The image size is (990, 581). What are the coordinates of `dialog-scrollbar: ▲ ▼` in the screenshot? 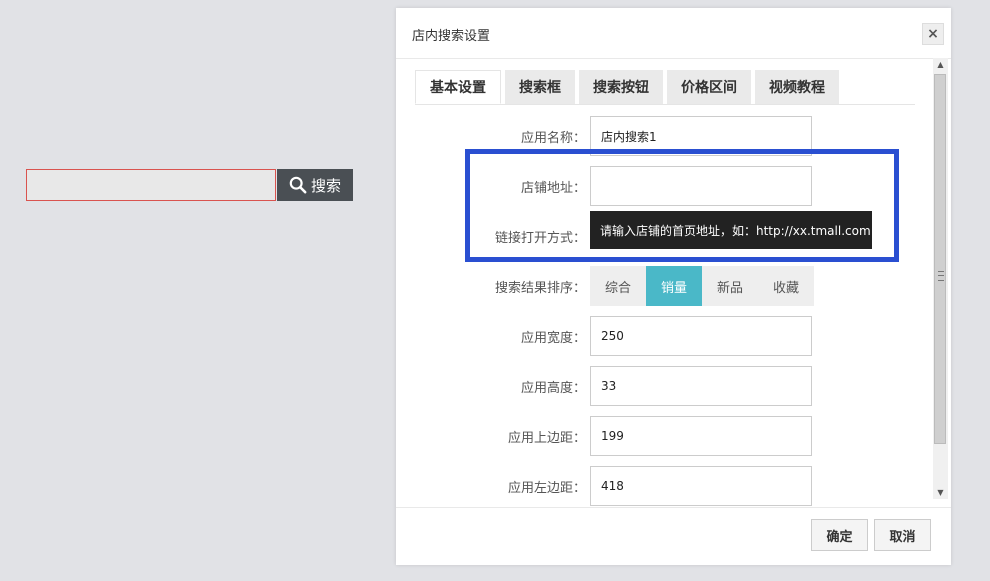 It's located at (940, 278).